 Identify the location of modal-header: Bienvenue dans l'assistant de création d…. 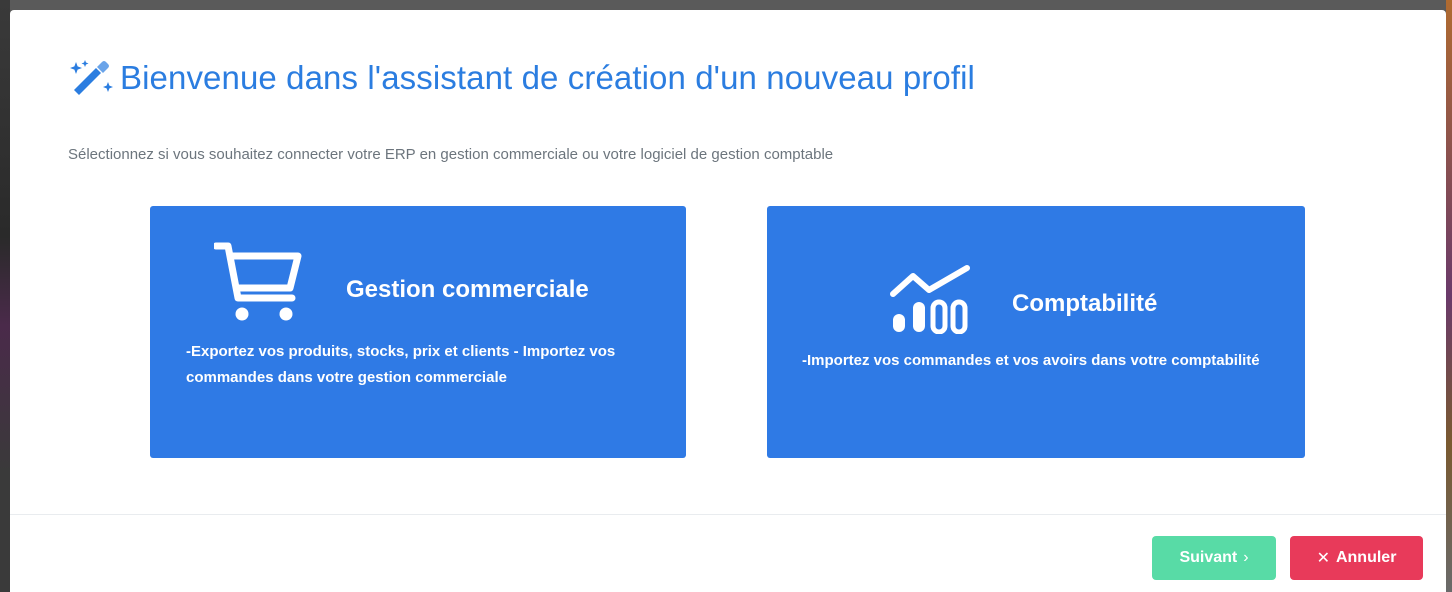
(521, 78).